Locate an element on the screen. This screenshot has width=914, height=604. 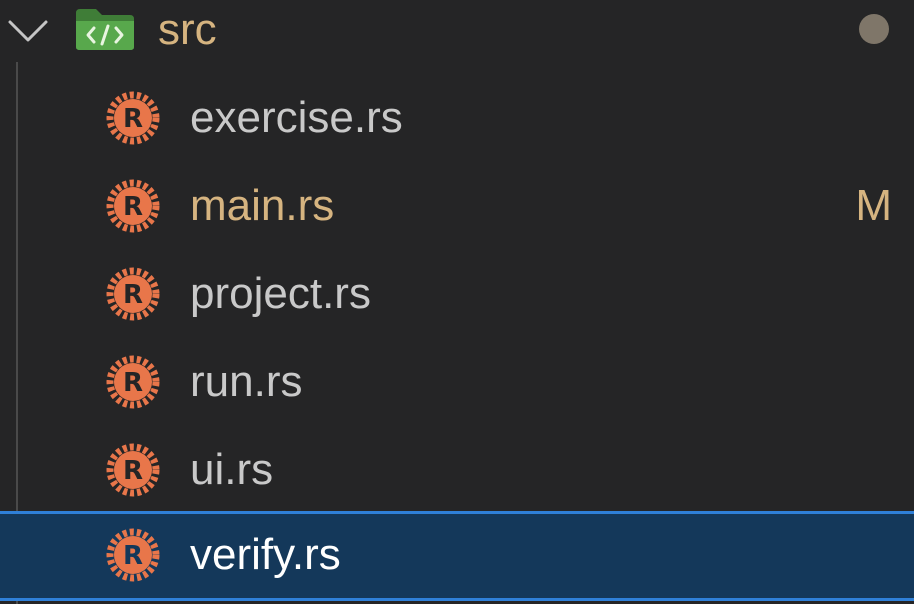
git-status-badge: M is located at coordinates (873, 205).